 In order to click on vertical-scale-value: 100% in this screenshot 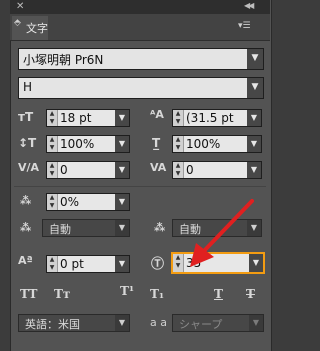, I will do `click(77, 144)`.